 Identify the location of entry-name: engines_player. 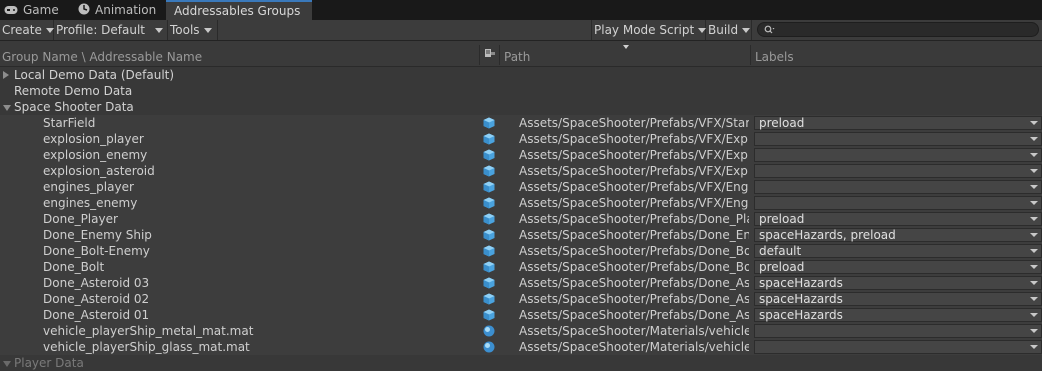
(88, 187).